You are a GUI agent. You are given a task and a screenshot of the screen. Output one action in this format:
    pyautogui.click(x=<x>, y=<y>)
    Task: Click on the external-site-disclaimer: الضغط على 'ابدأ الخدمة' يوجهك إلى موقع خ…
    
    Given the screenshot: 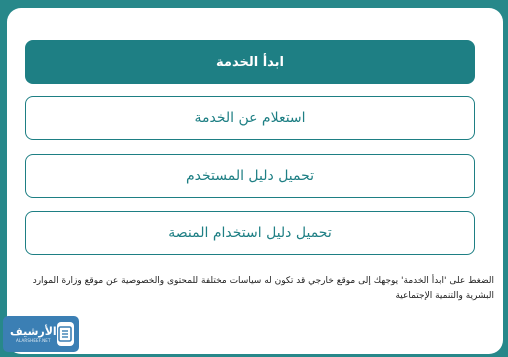 What is the action you would take?
    pyautogui.click(x=263, y=288)
    